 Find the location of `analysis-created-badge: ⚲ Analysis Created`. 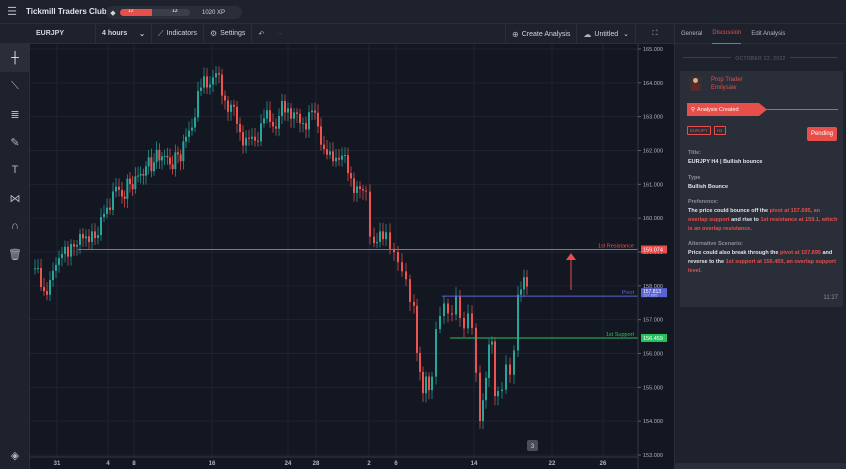

analysis-created-badge: ⚲ Analysis Created is located at coordinates (727, 109).